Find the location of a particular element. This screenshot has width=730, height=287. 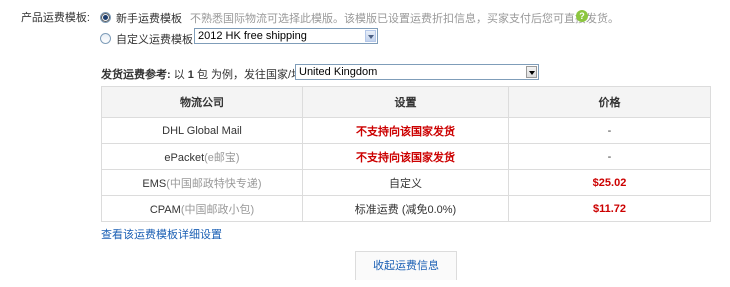

carrier-name: ePacket is located at coordinates (184, 157).